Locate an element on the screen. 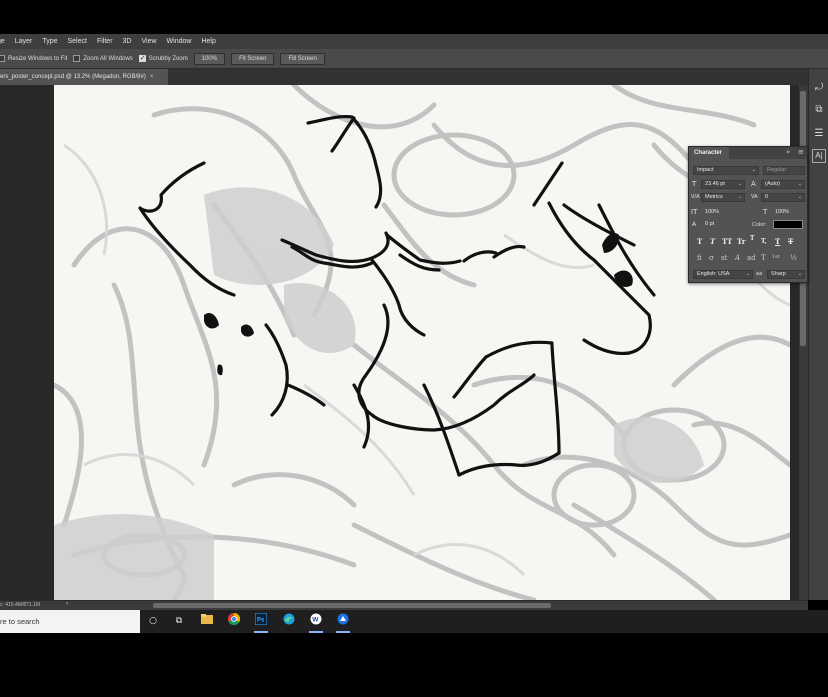  history-icon: ⤾ is located at coordinates (819, 88).